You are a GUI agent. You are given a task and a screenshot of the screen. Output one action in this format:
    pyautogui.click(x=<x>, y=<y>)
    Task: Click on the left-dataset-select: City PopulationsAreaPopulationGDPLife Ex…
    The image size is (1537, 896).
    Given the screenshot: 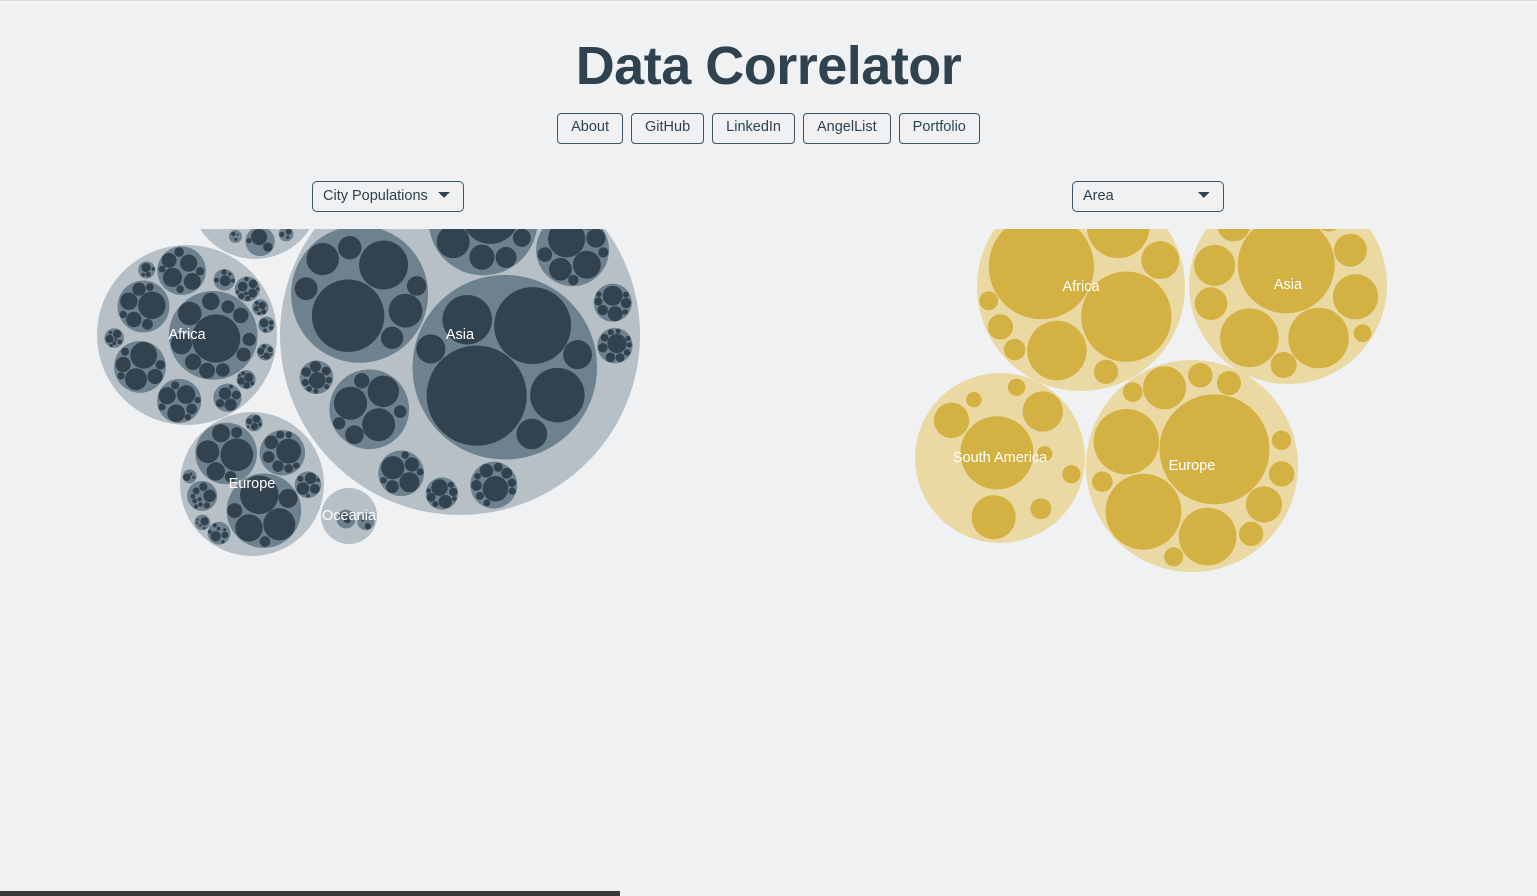 What is the action you would take?
    pyautogui.click(x=388, y=196)
    